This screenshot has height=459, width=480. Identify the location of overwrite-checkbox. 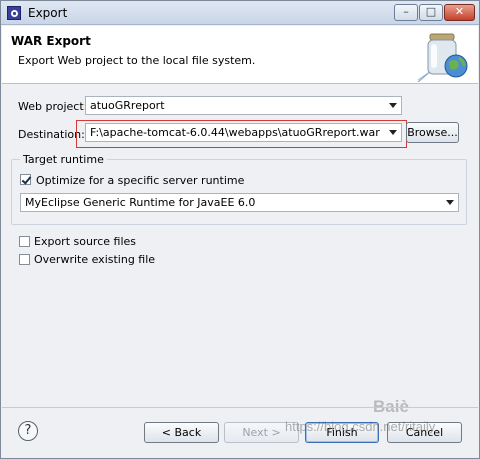
(24, 259).